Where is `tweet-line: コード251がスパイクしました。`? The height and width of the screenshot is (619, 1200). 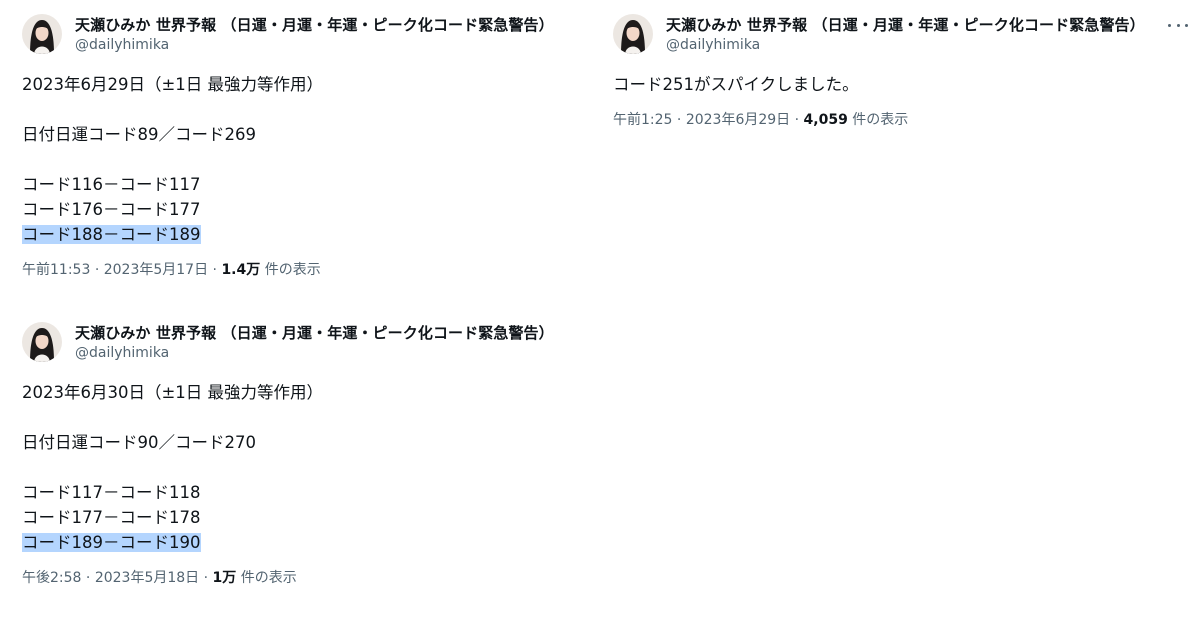
tweet-line: コード251がスパイクしました。 is located at coordinates (736, 84).